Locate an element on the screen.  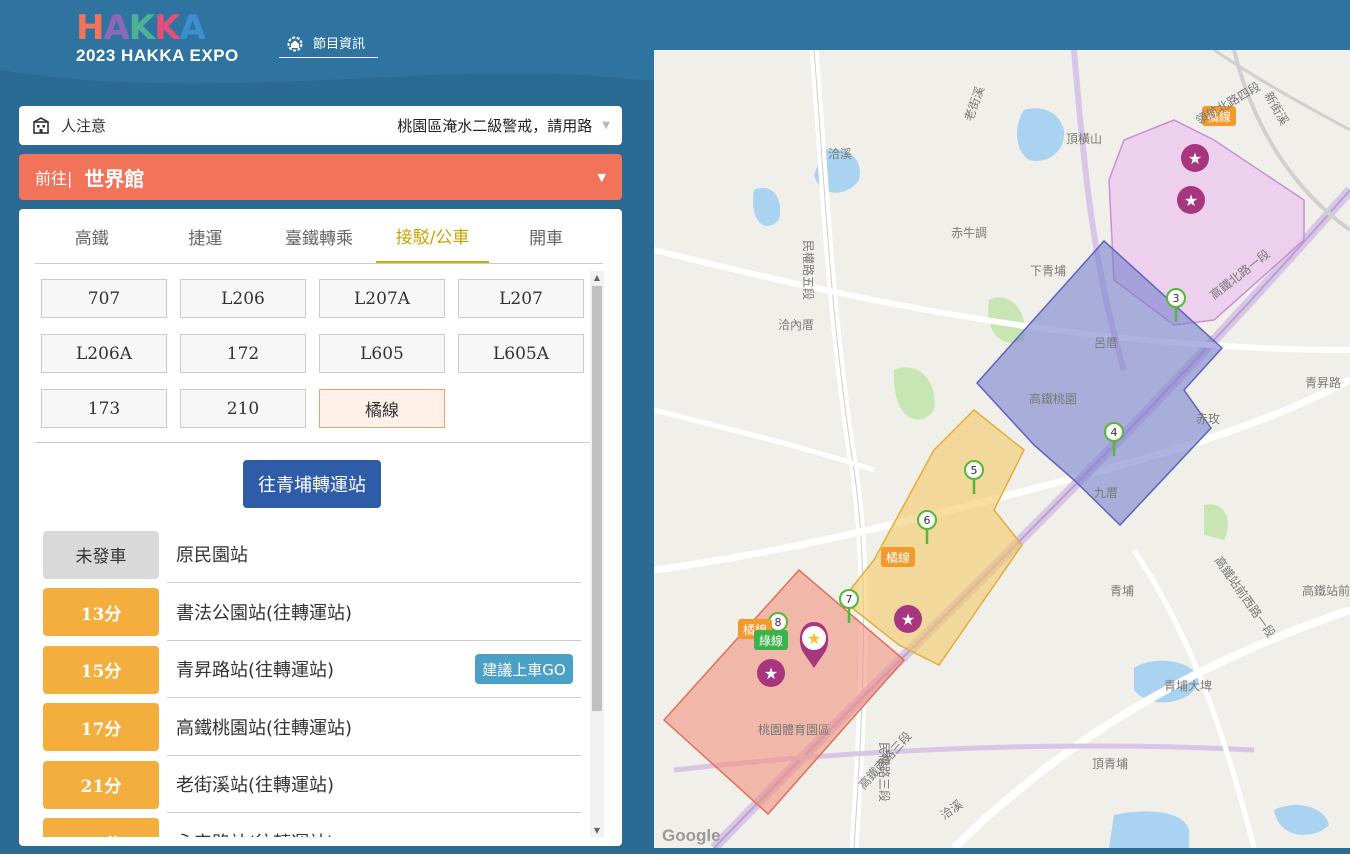
map-label: 赤牛調 is located at coordinates (969, 232).